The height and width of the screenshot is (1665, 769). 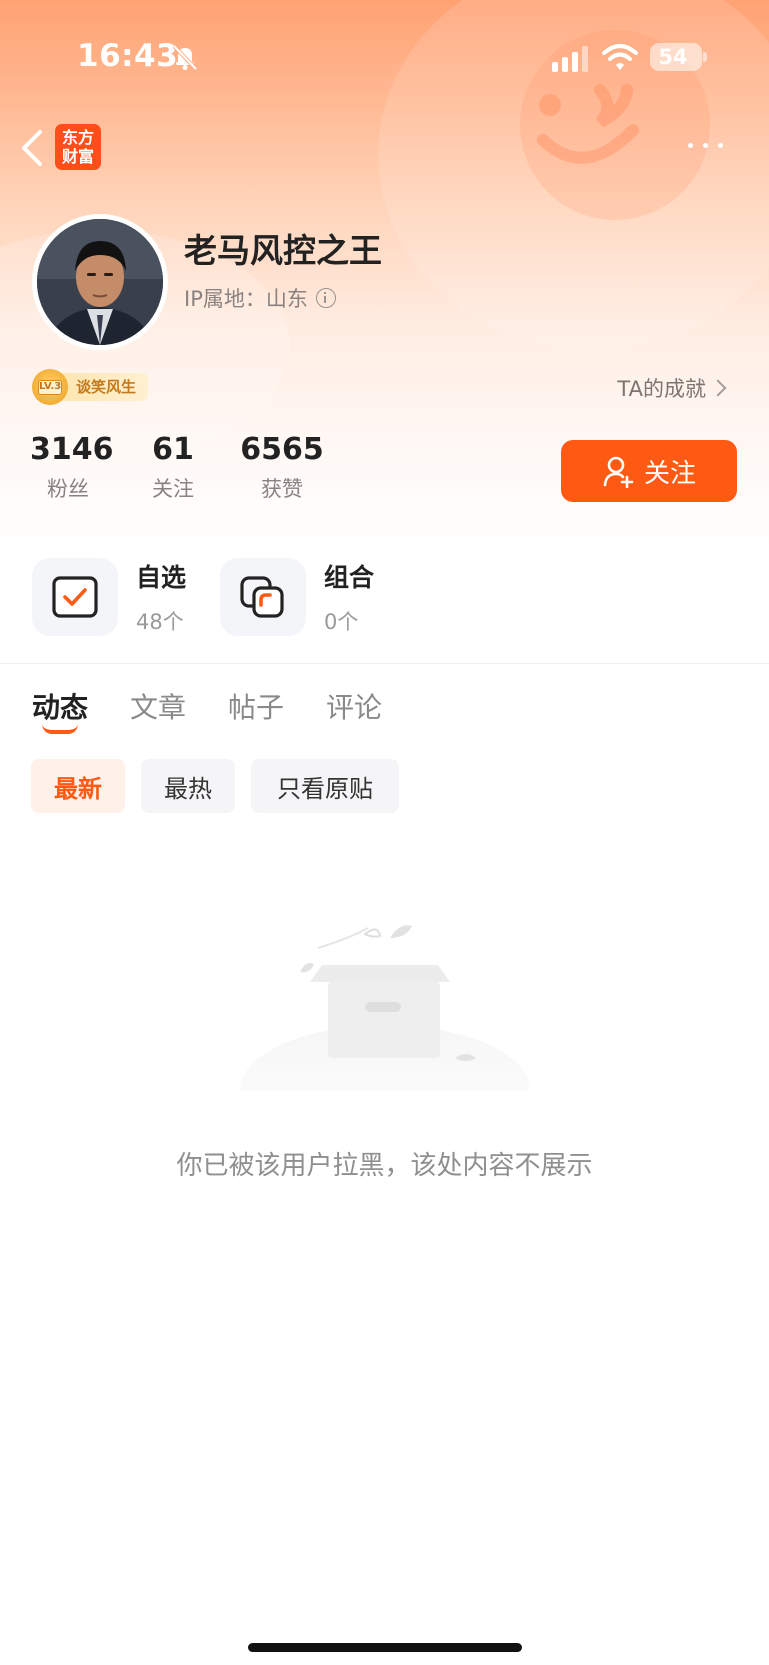 I want to click on add-user-icon, so click(x=618, y=472).